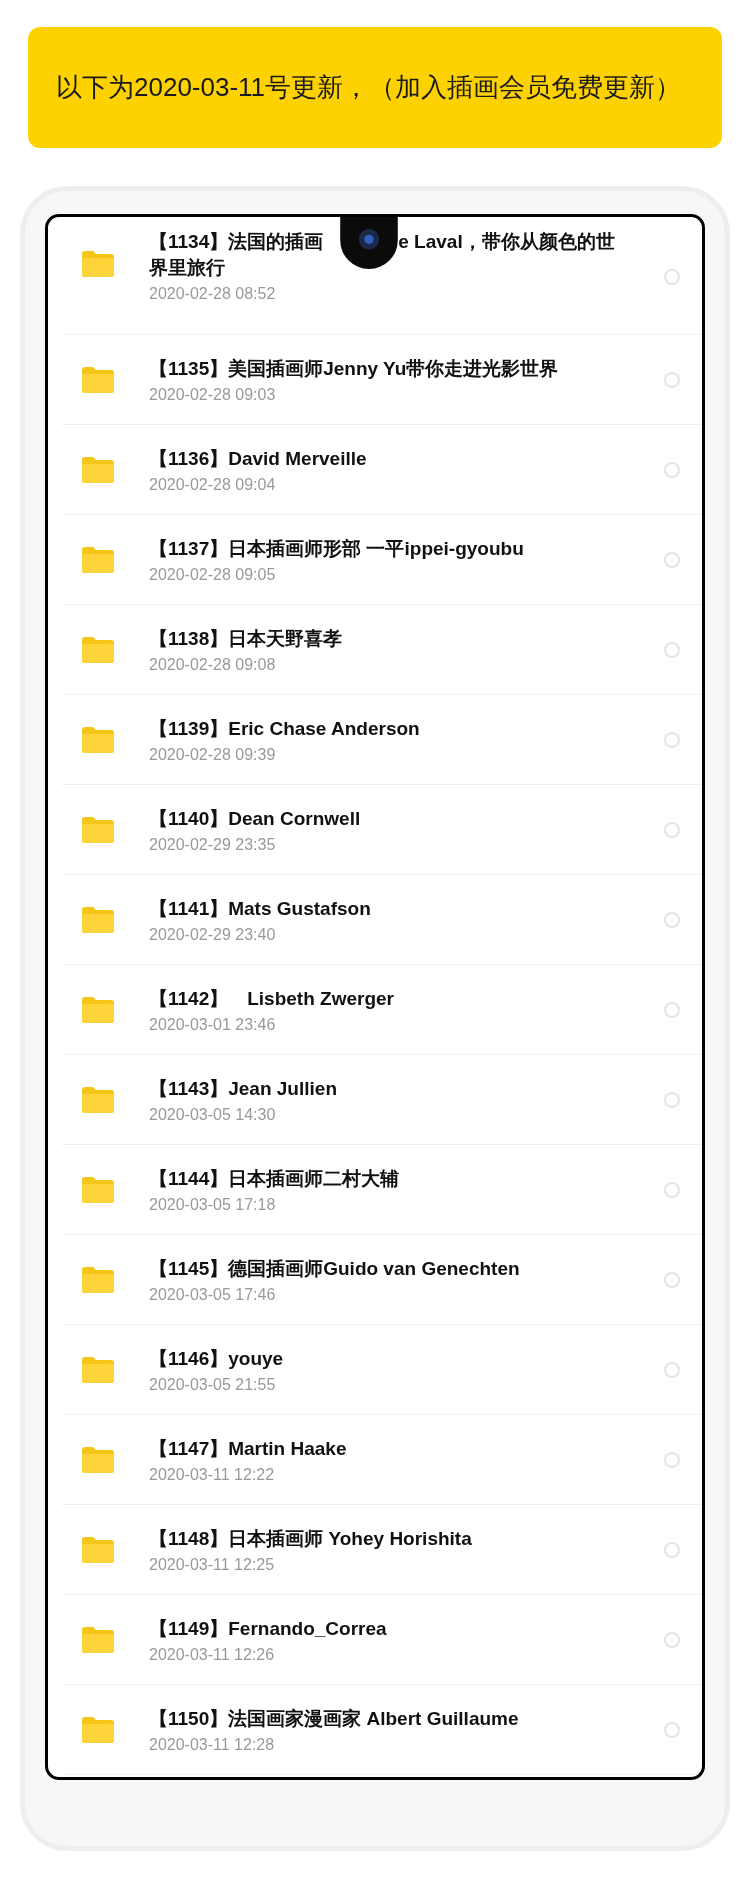  Describe the element at coordinates (310, 1538) in the screenshot. I see `folder-title: 【1148】日本插画师 Yohey Horishita` at that location.